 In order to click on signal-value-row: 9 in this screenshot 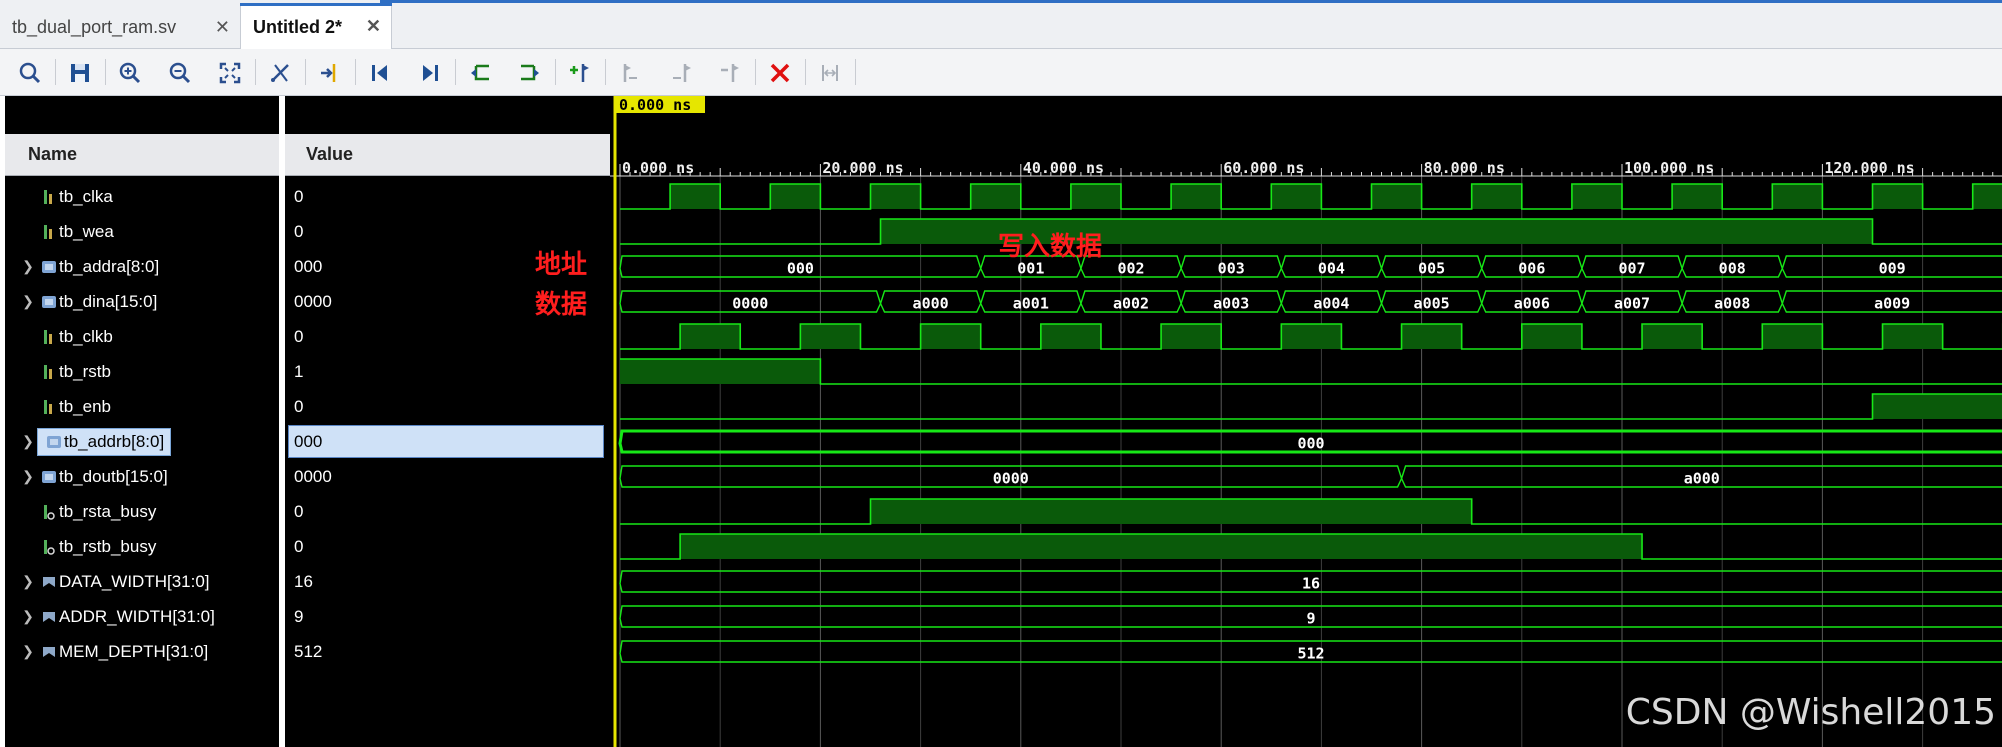, I will do `click(447, 616)`.